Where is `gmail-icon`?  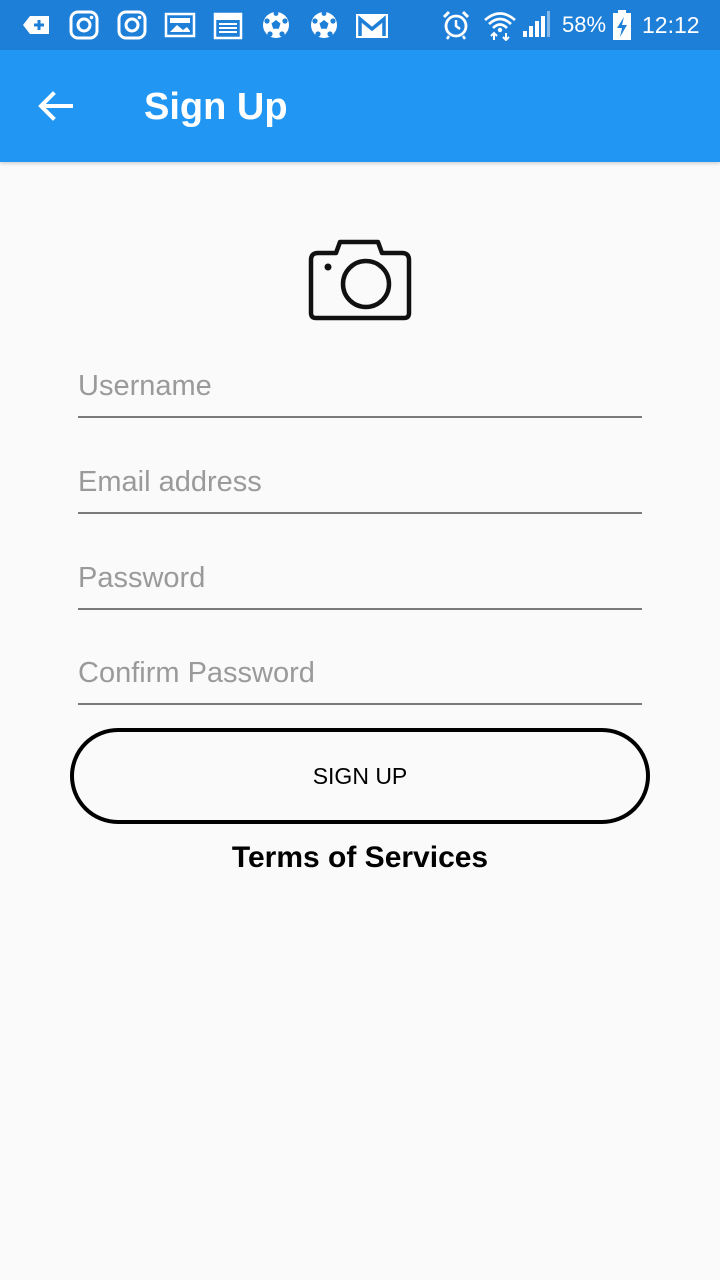 gmail-icon is located at coordinates (372, 26).